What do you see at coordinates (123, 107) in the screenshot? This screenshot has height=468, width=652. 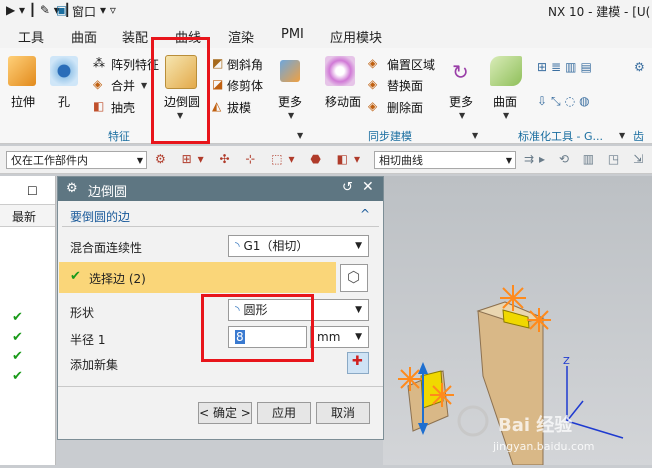 I see `shell-button: 抽壳` at bounding box center [123, 107].